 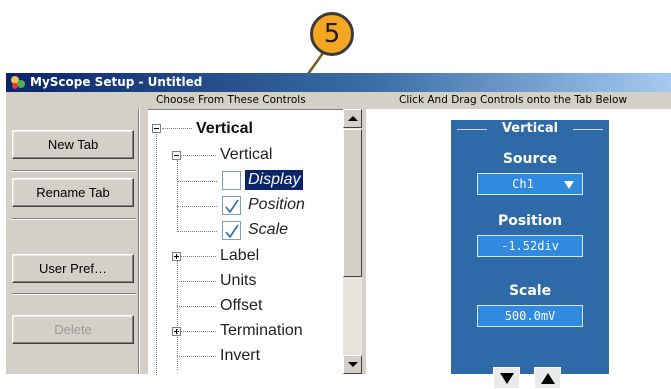 I want to click on triangle-up-icon, so click(x=548, y=378).